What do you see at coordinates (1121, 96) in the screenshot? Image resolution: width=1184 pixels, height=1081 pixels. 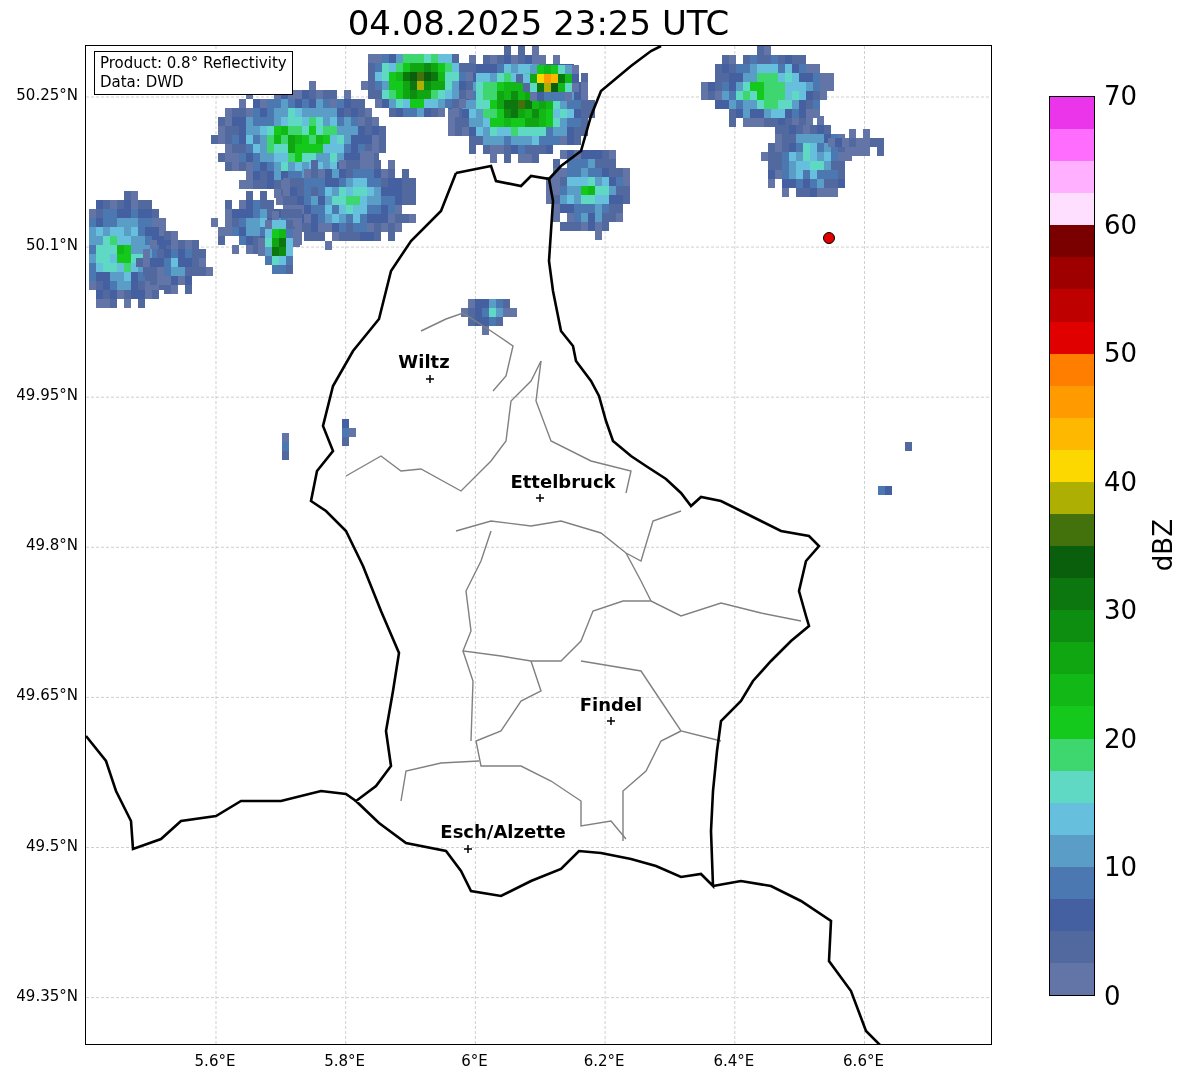 I see `colorbar-tick-label: 70` at bounding box center [1121, 96].